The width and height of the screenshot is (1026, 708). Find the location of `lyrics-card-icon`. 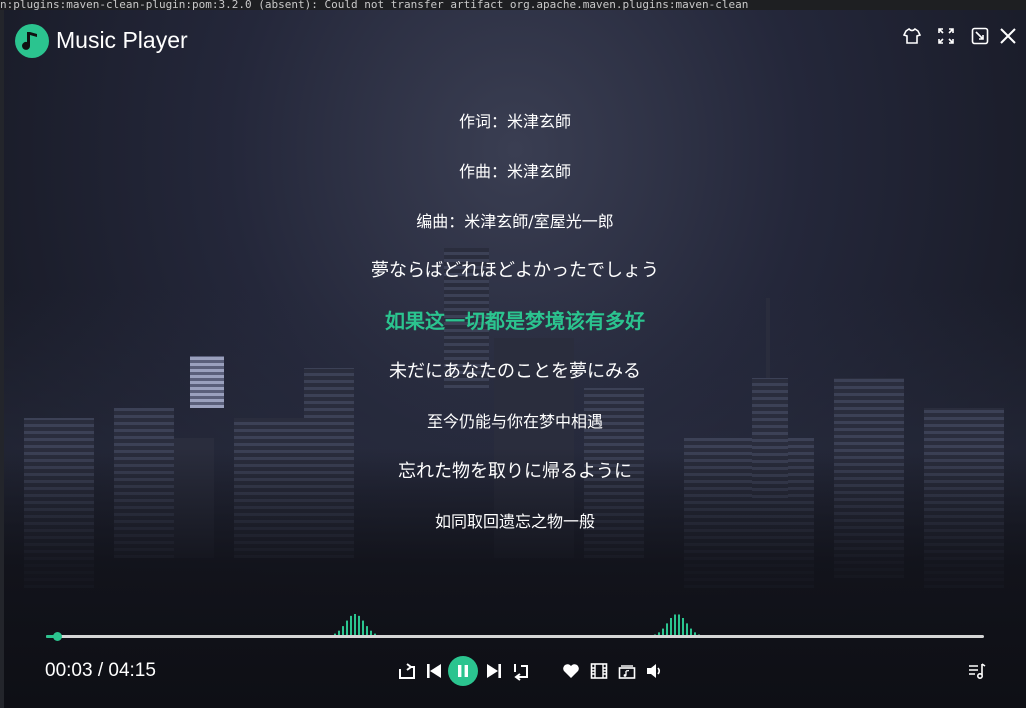

lyrics-card-icon is located at coordinates (627, 672).